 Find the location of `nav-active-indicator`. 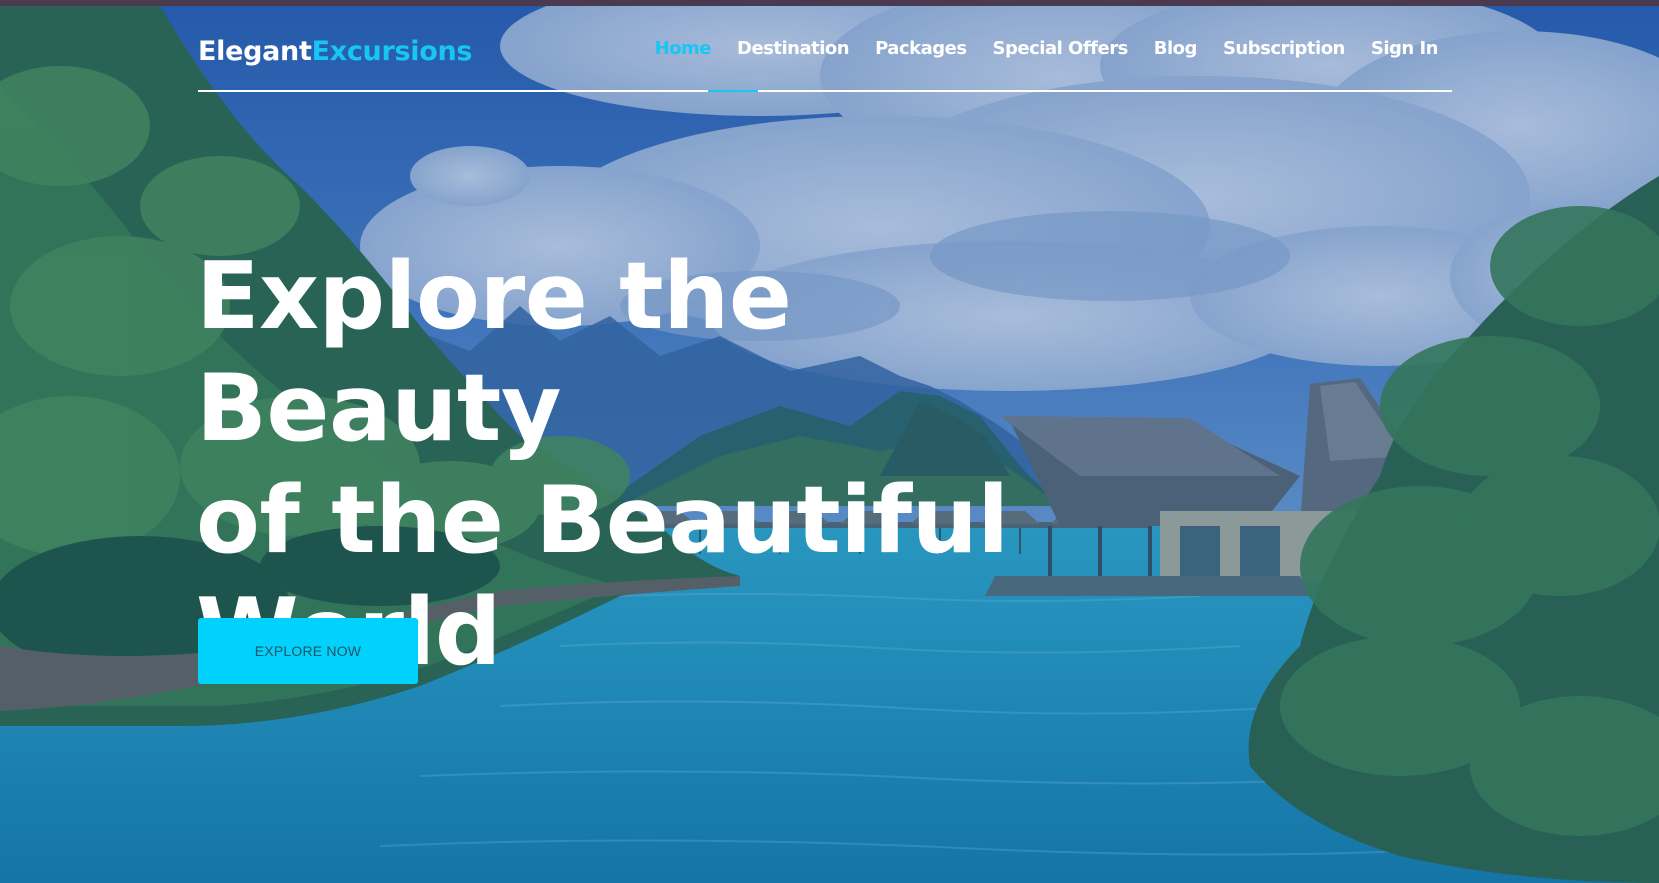

nav-active-indicator is located at coordinates (733, 91).